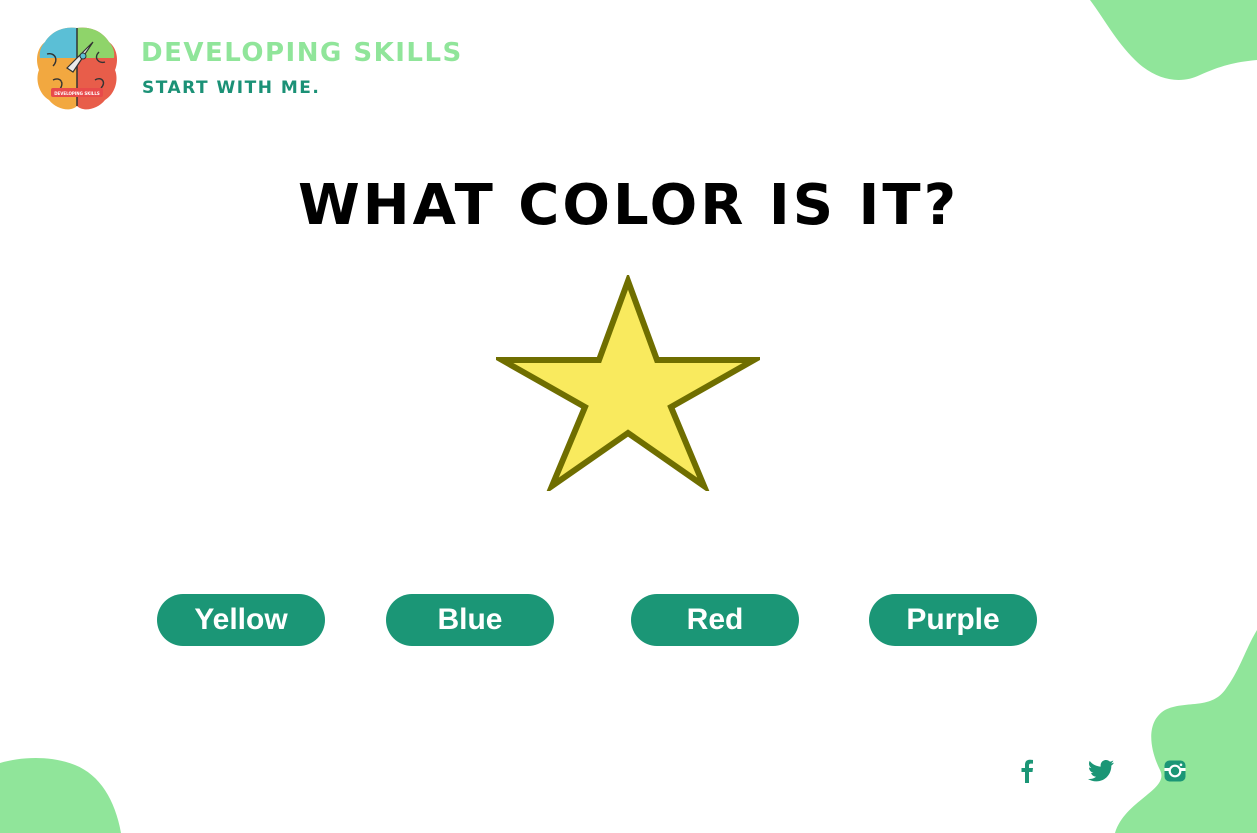  Describe the element at coordinates (60, 795) in the screenshot. I see `bottom-left-blob` at that location.